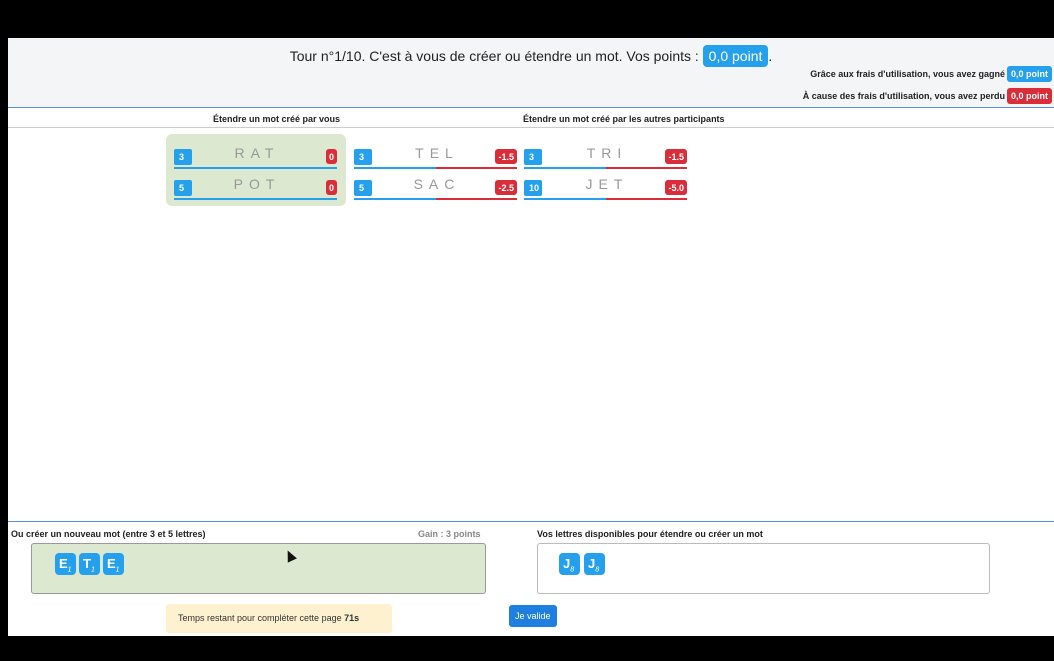  Describe the element at coordinates (257, 153) in the screenshot. I see `word-letters: RAT` at that location.